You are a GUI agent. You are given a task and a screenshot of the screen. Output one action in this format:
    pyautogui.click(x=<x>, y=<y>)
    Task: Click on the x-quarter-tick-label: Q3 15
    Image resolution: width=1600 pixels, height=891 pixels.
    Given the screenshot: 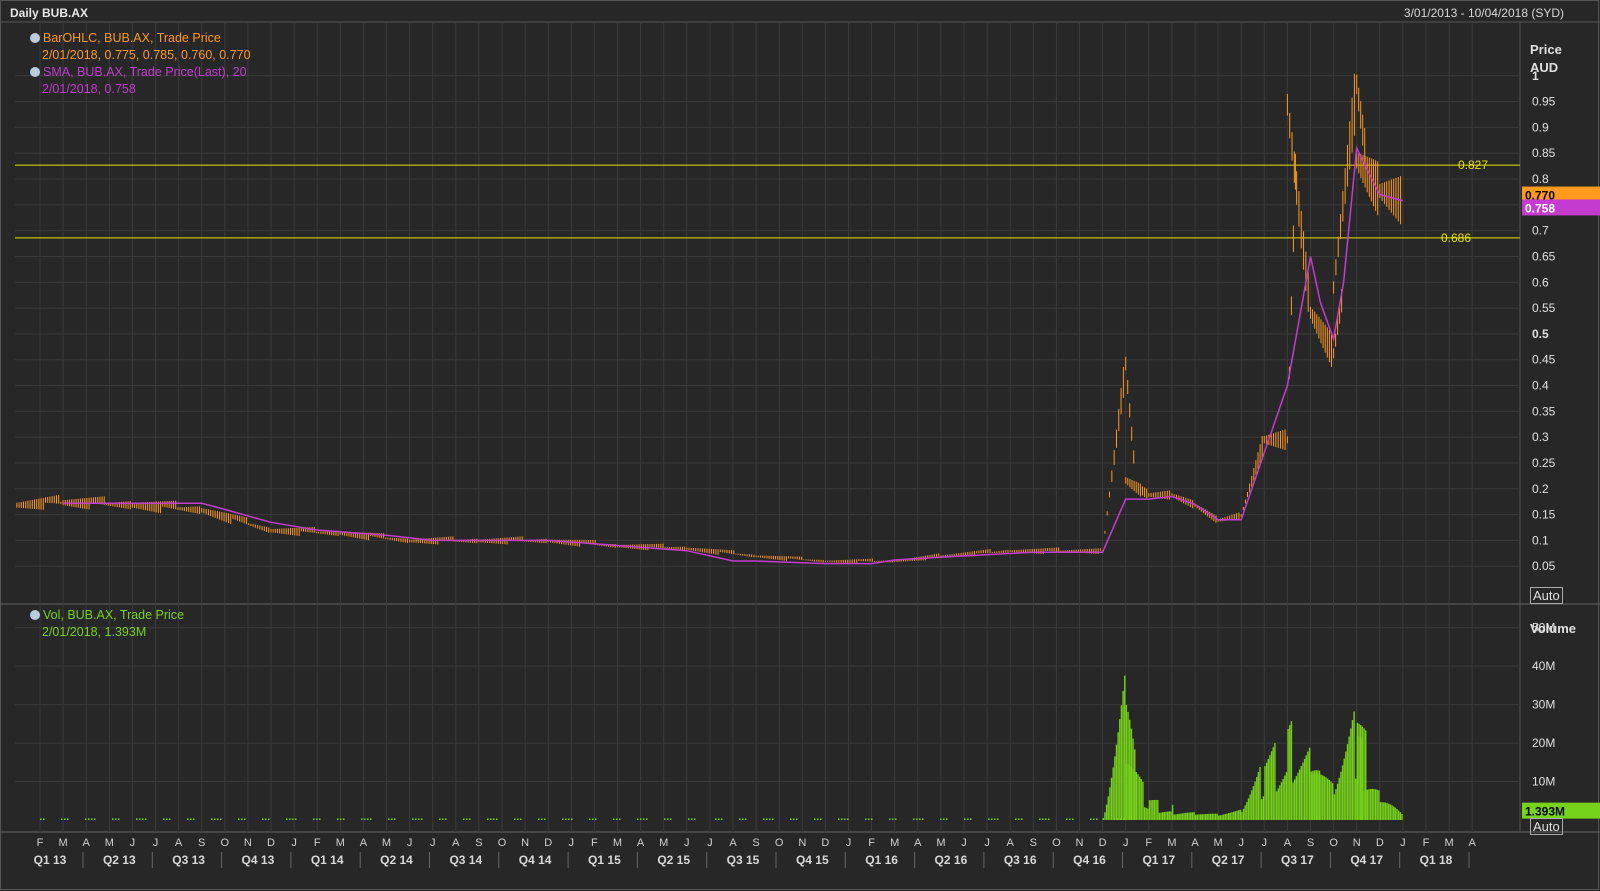 What is the action you would take?
    pyautogui.click(x=743, y=860)
    